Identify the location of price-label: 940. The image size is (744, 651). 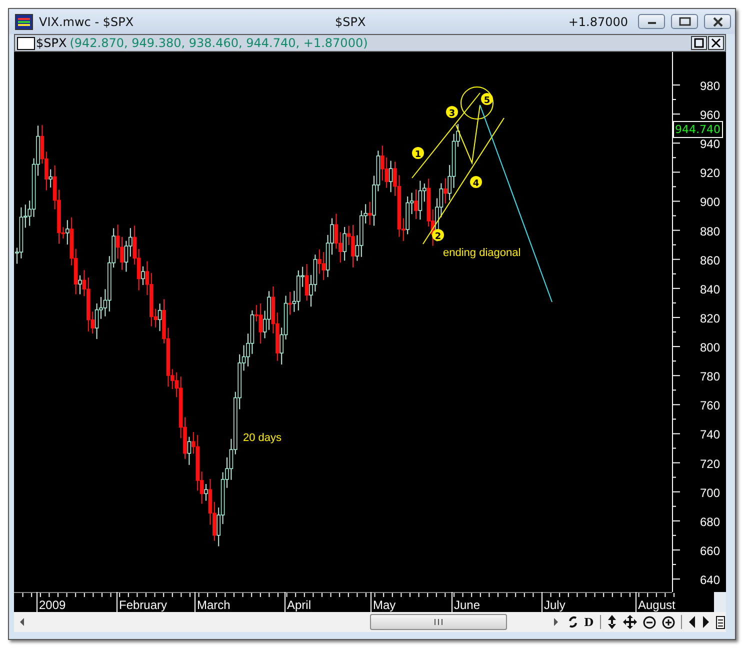
(710, 144).